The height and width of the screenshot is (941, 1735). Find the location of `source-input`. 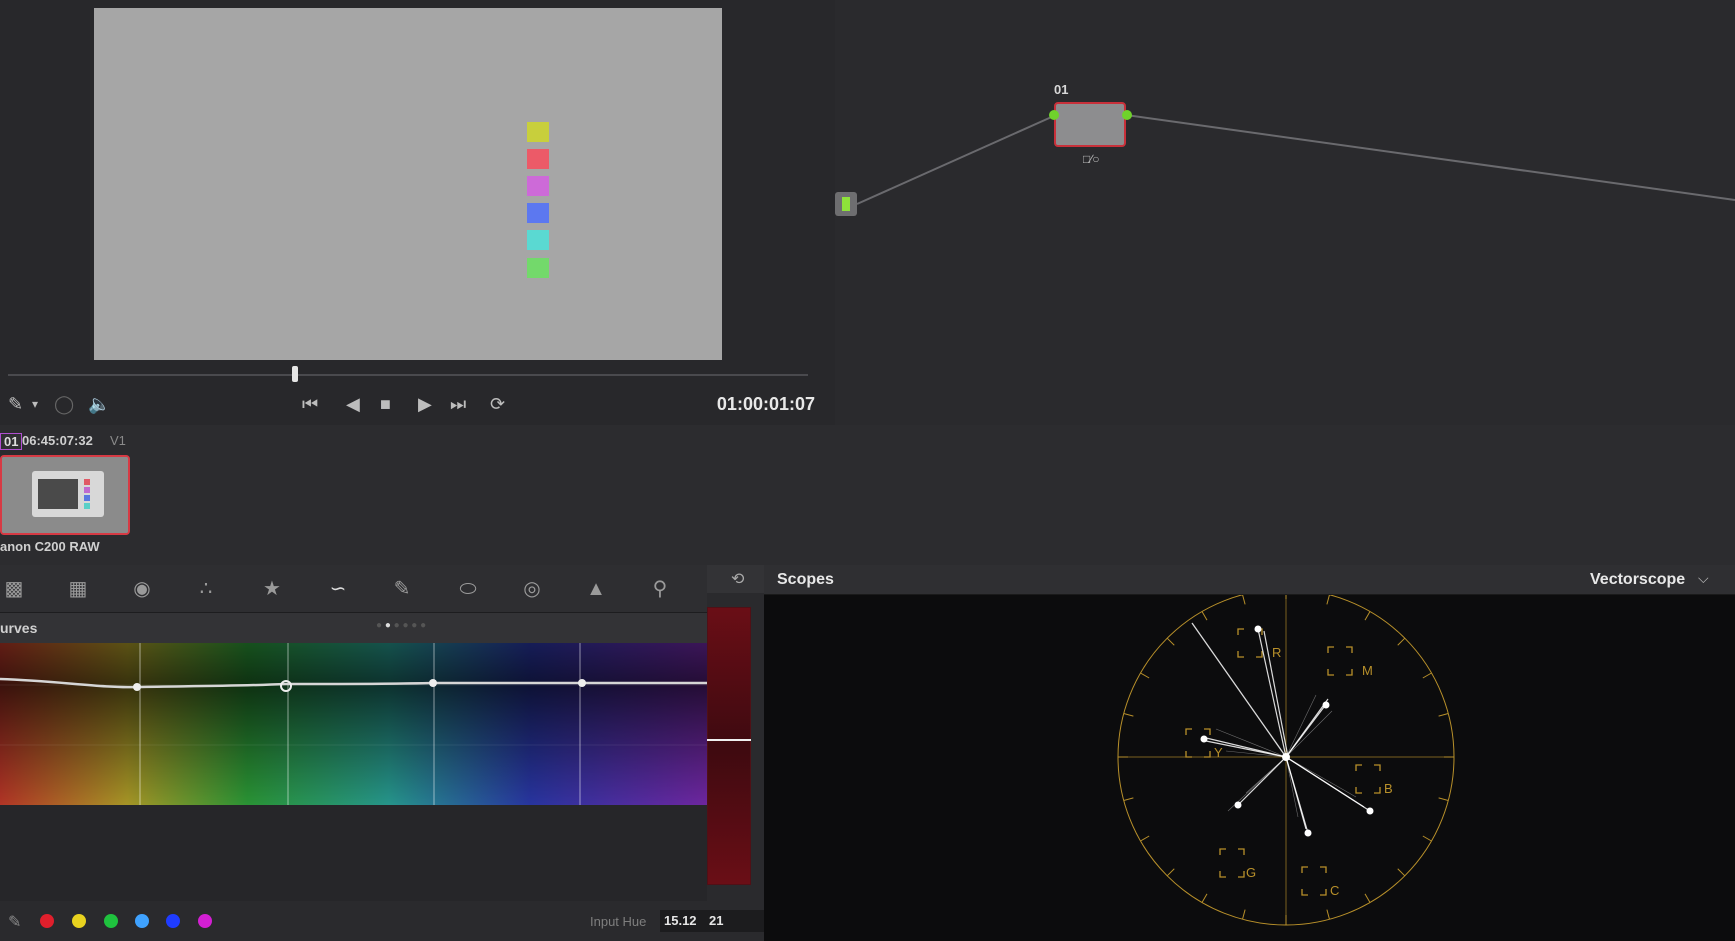

source-input is located at coordinates (846, 204).